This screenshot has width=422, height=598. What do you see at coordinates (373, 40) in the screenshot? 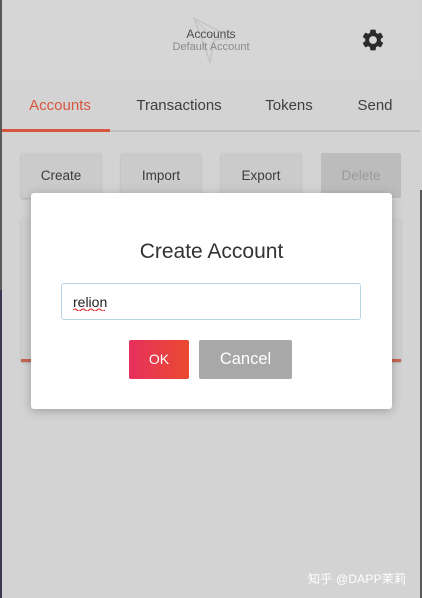
I see `gear-icon` at bounding box center [373, 40].